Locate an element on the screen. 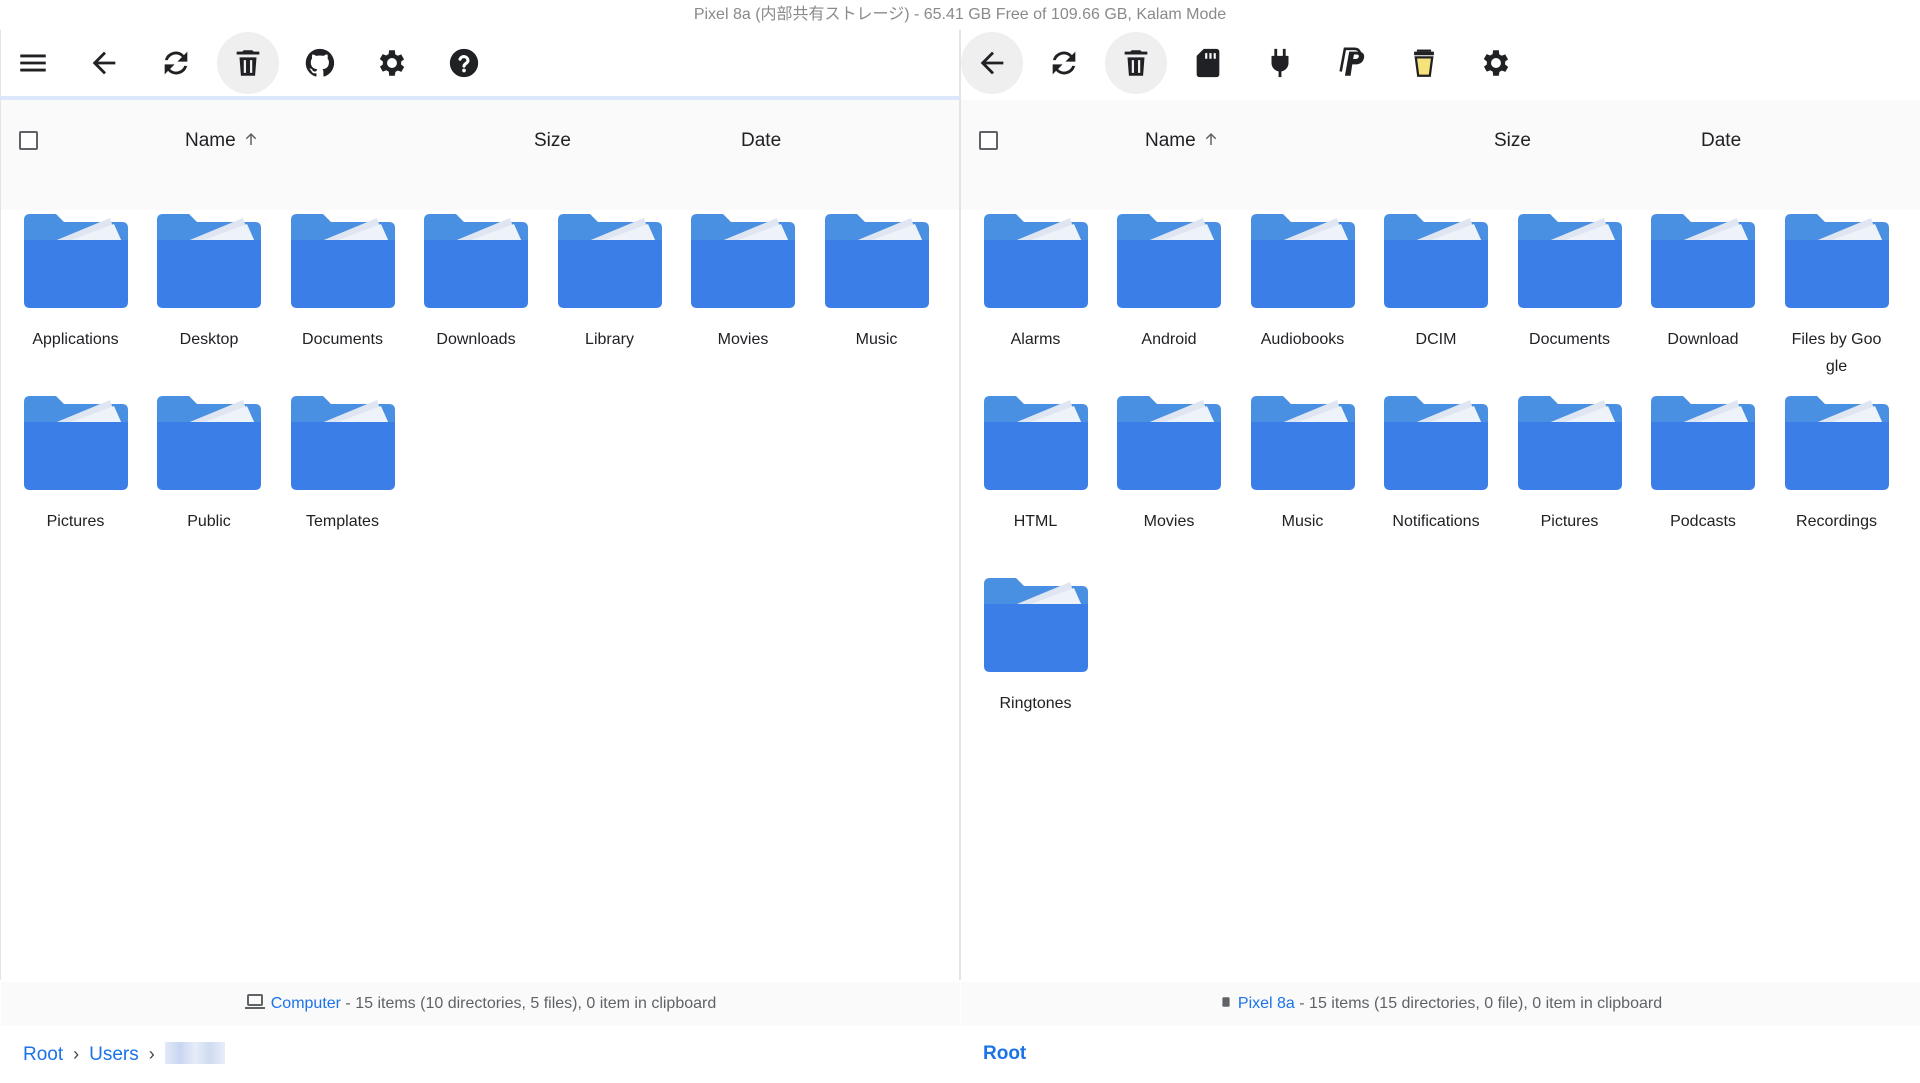 This screenshot has width=1920, height=1083. paypal-button is located at coordinates (1352, 63).